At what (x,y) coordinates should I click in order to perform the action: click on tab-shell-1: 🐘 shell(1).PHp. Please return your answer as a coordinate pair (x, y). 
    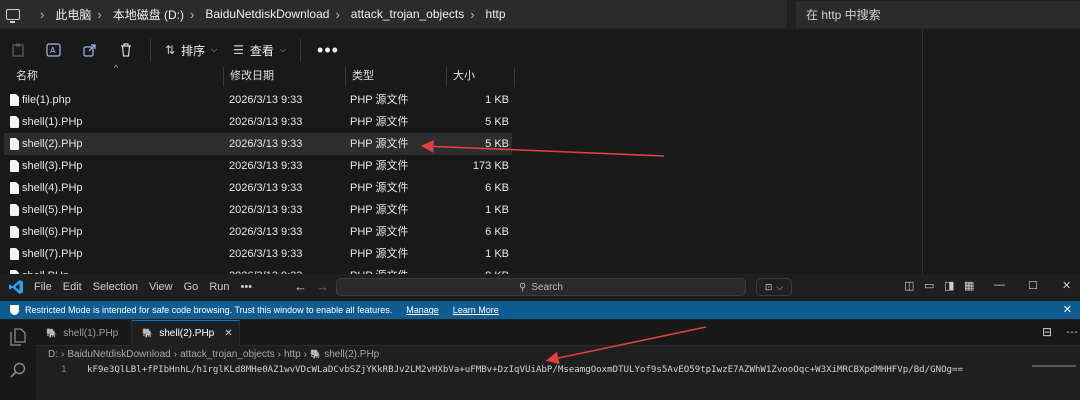
    Looking at the image, I should click on (84, 333).